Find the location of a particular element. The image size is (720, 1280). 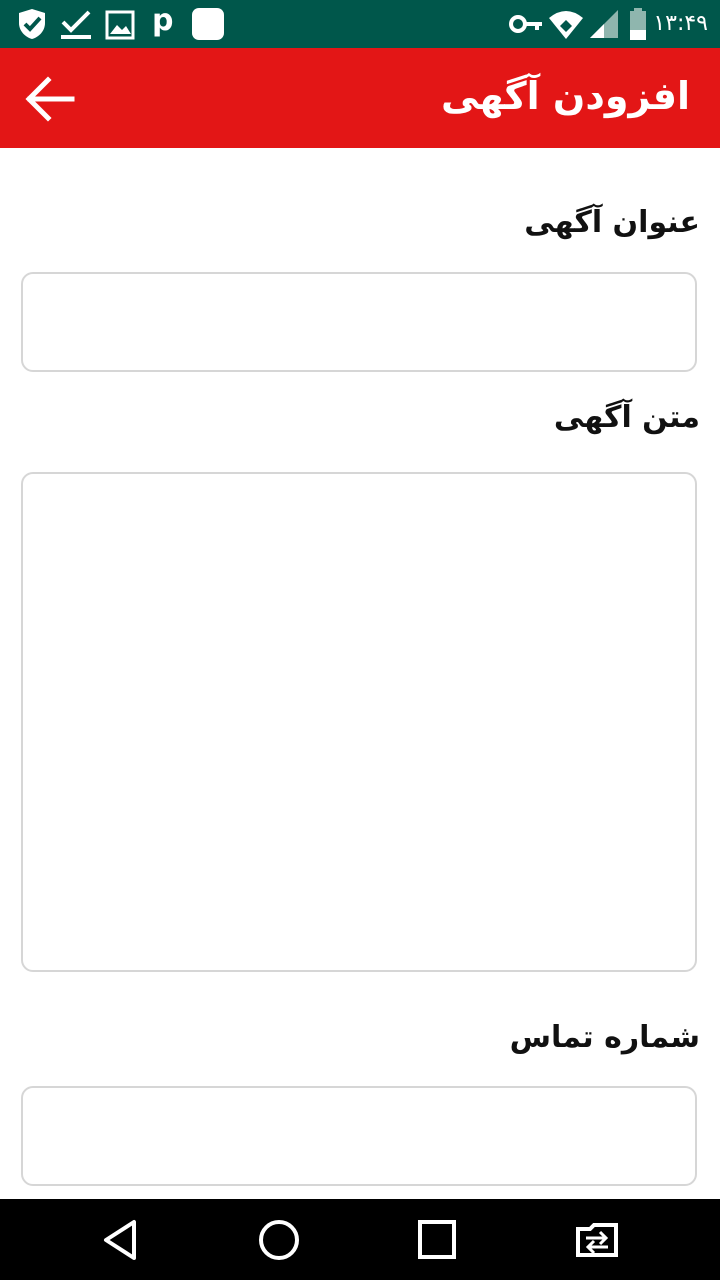

phone-label: شماره تماس is located at coordinates (604, 1037).